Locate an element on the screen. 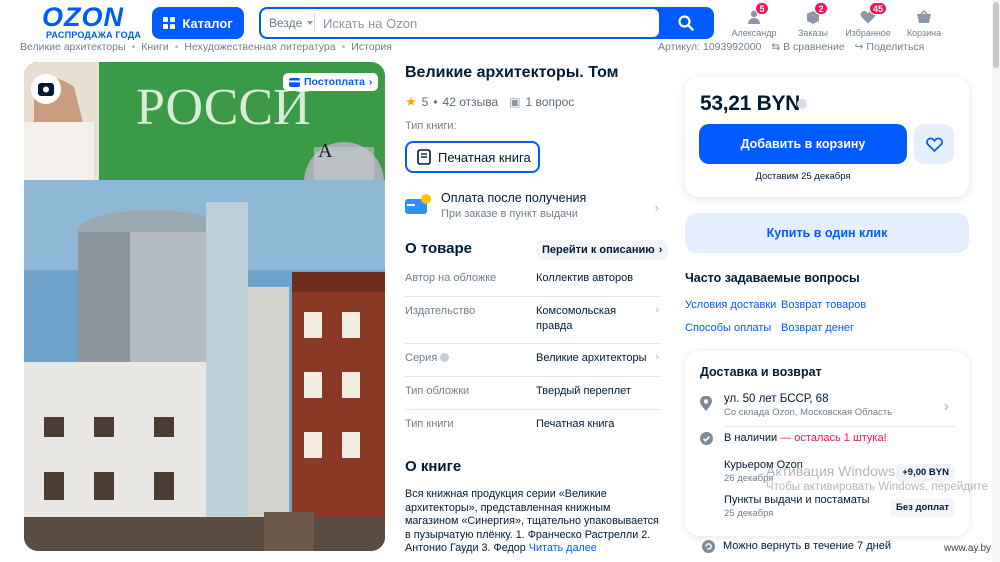  spec-row: Издательство Комсомольская правда › is located at coordinates (533, 320).